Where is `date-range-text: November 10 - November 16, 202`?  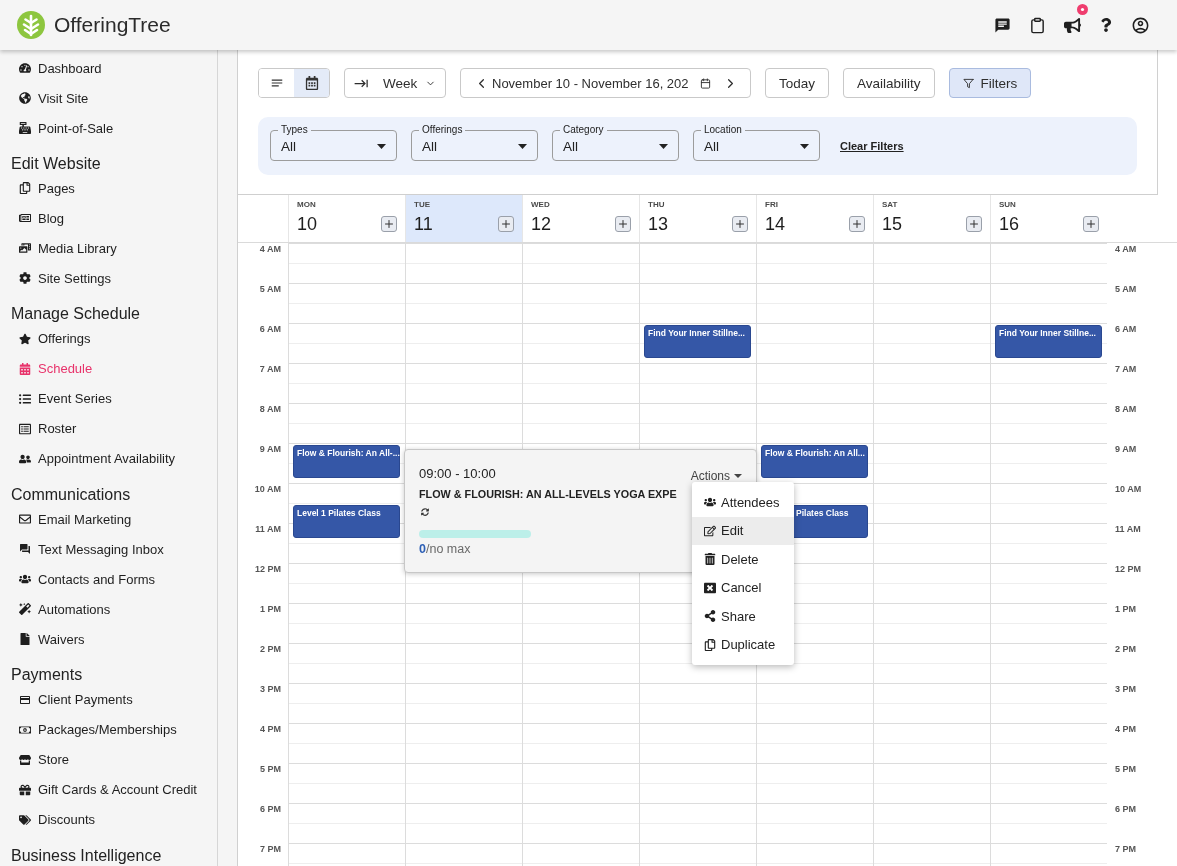 date-range-text: November 10 - November 16, 202 is located at coordinates (596, 83).